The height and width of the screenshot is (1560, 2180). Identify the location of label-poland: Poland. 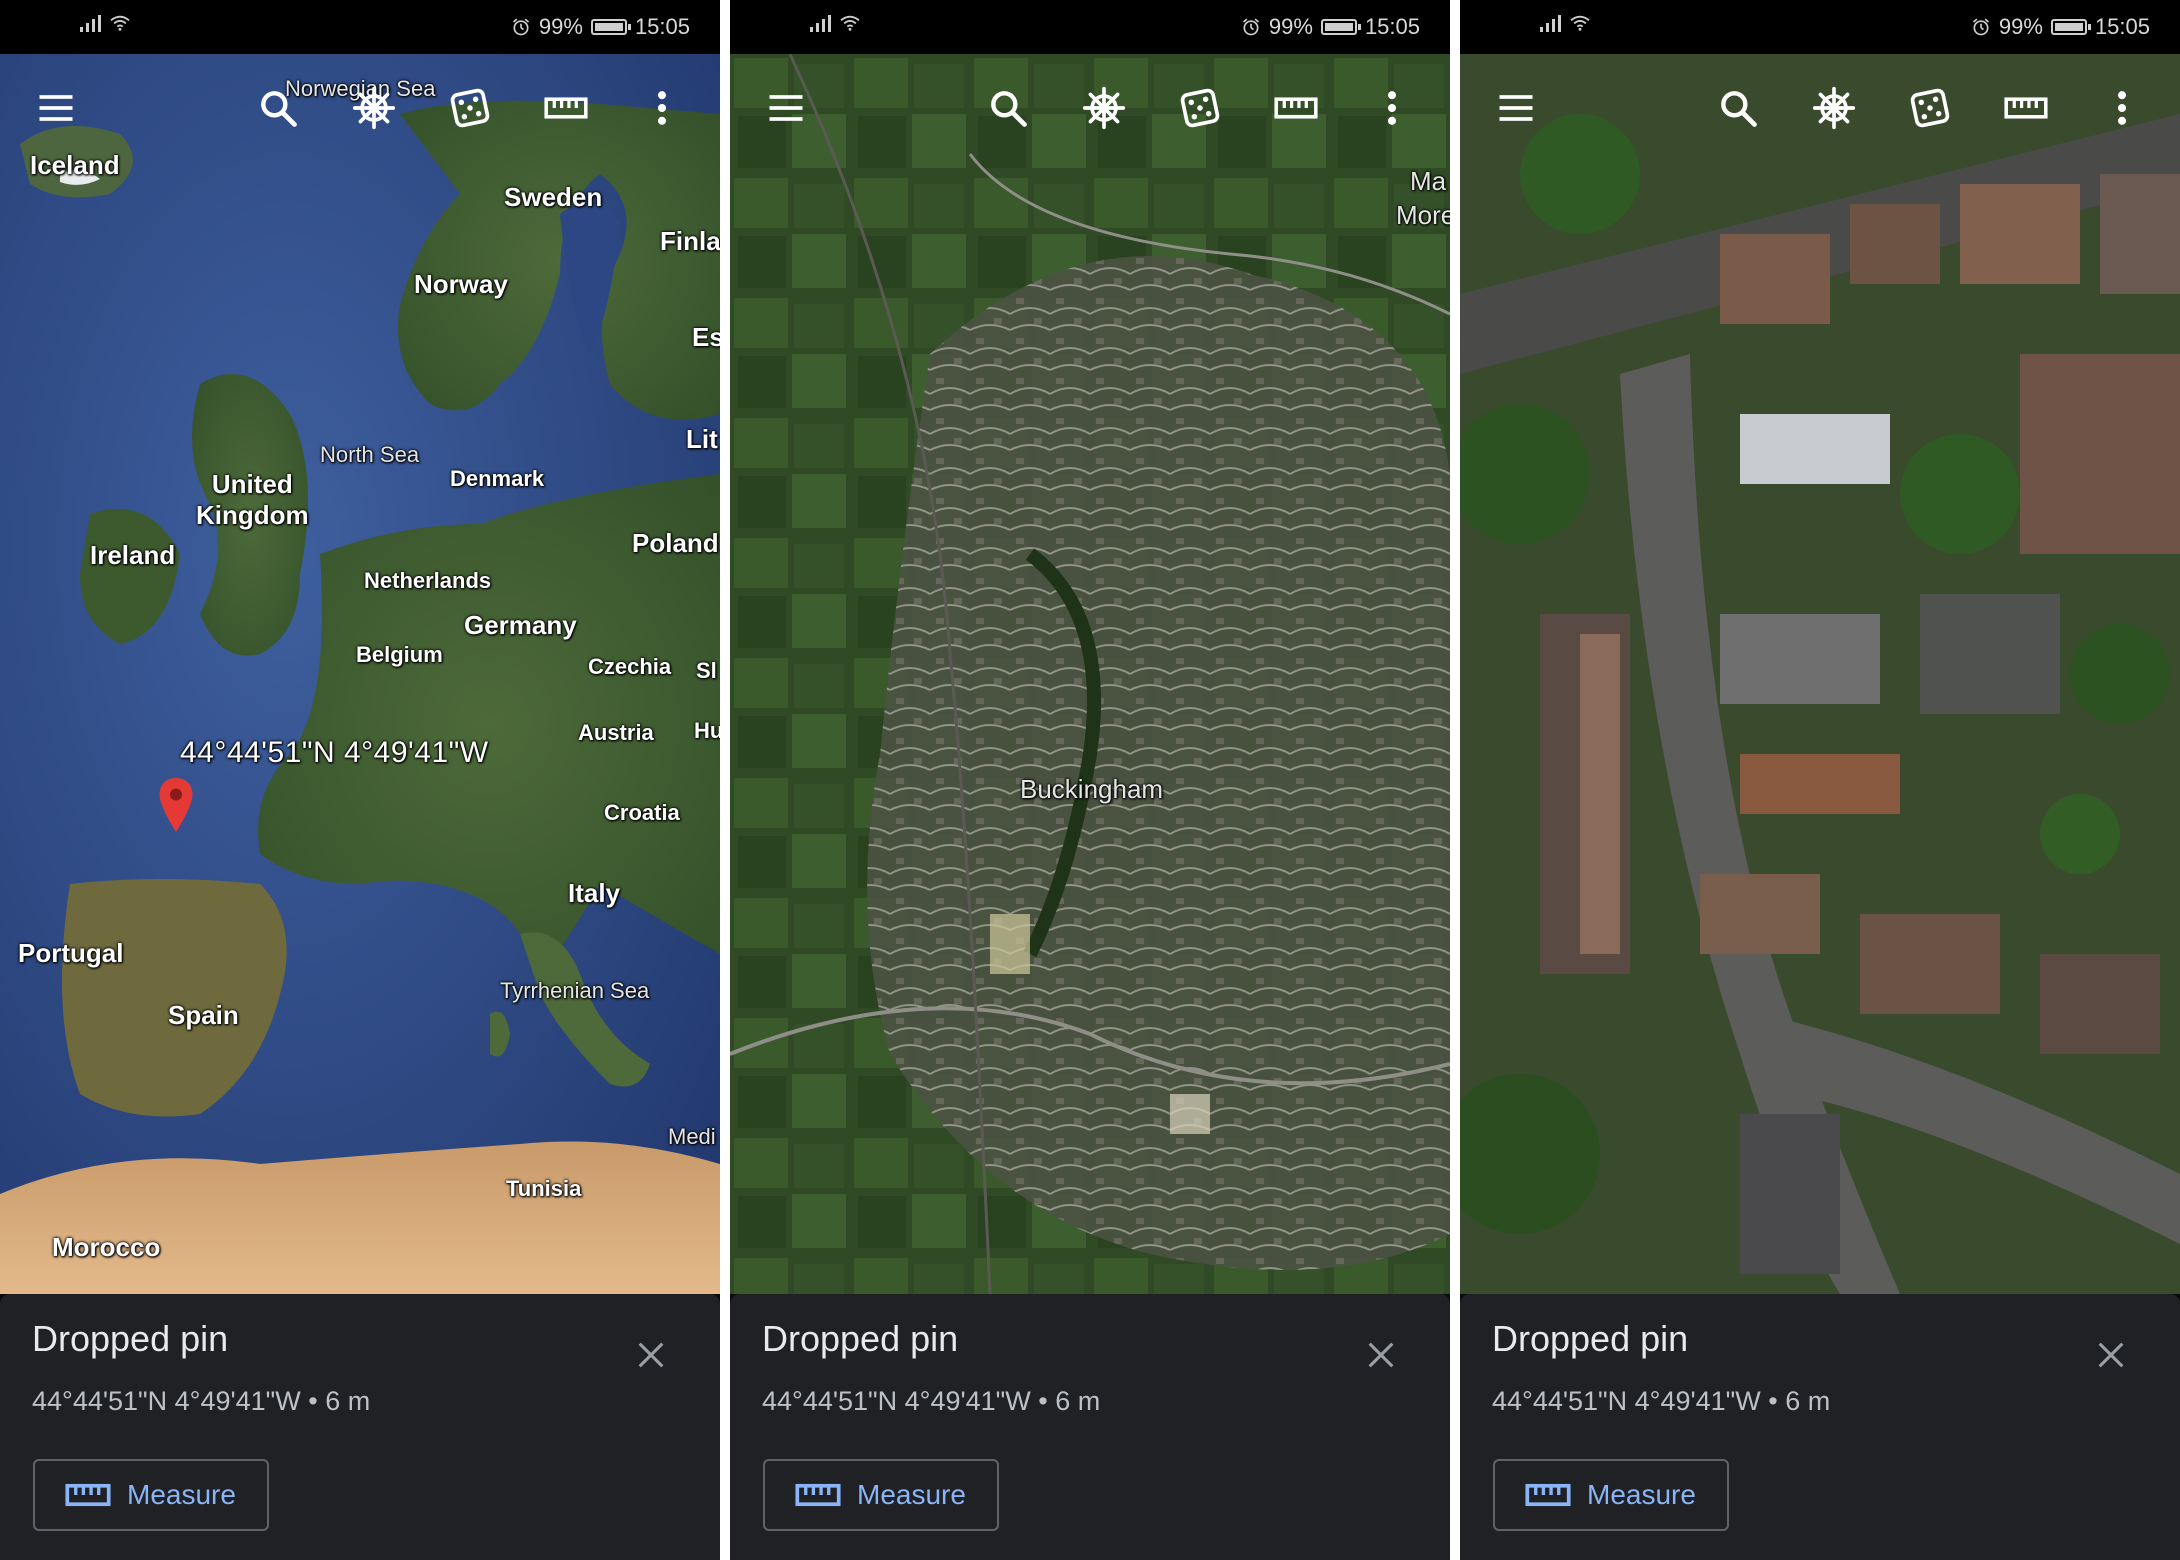
(675, 543).